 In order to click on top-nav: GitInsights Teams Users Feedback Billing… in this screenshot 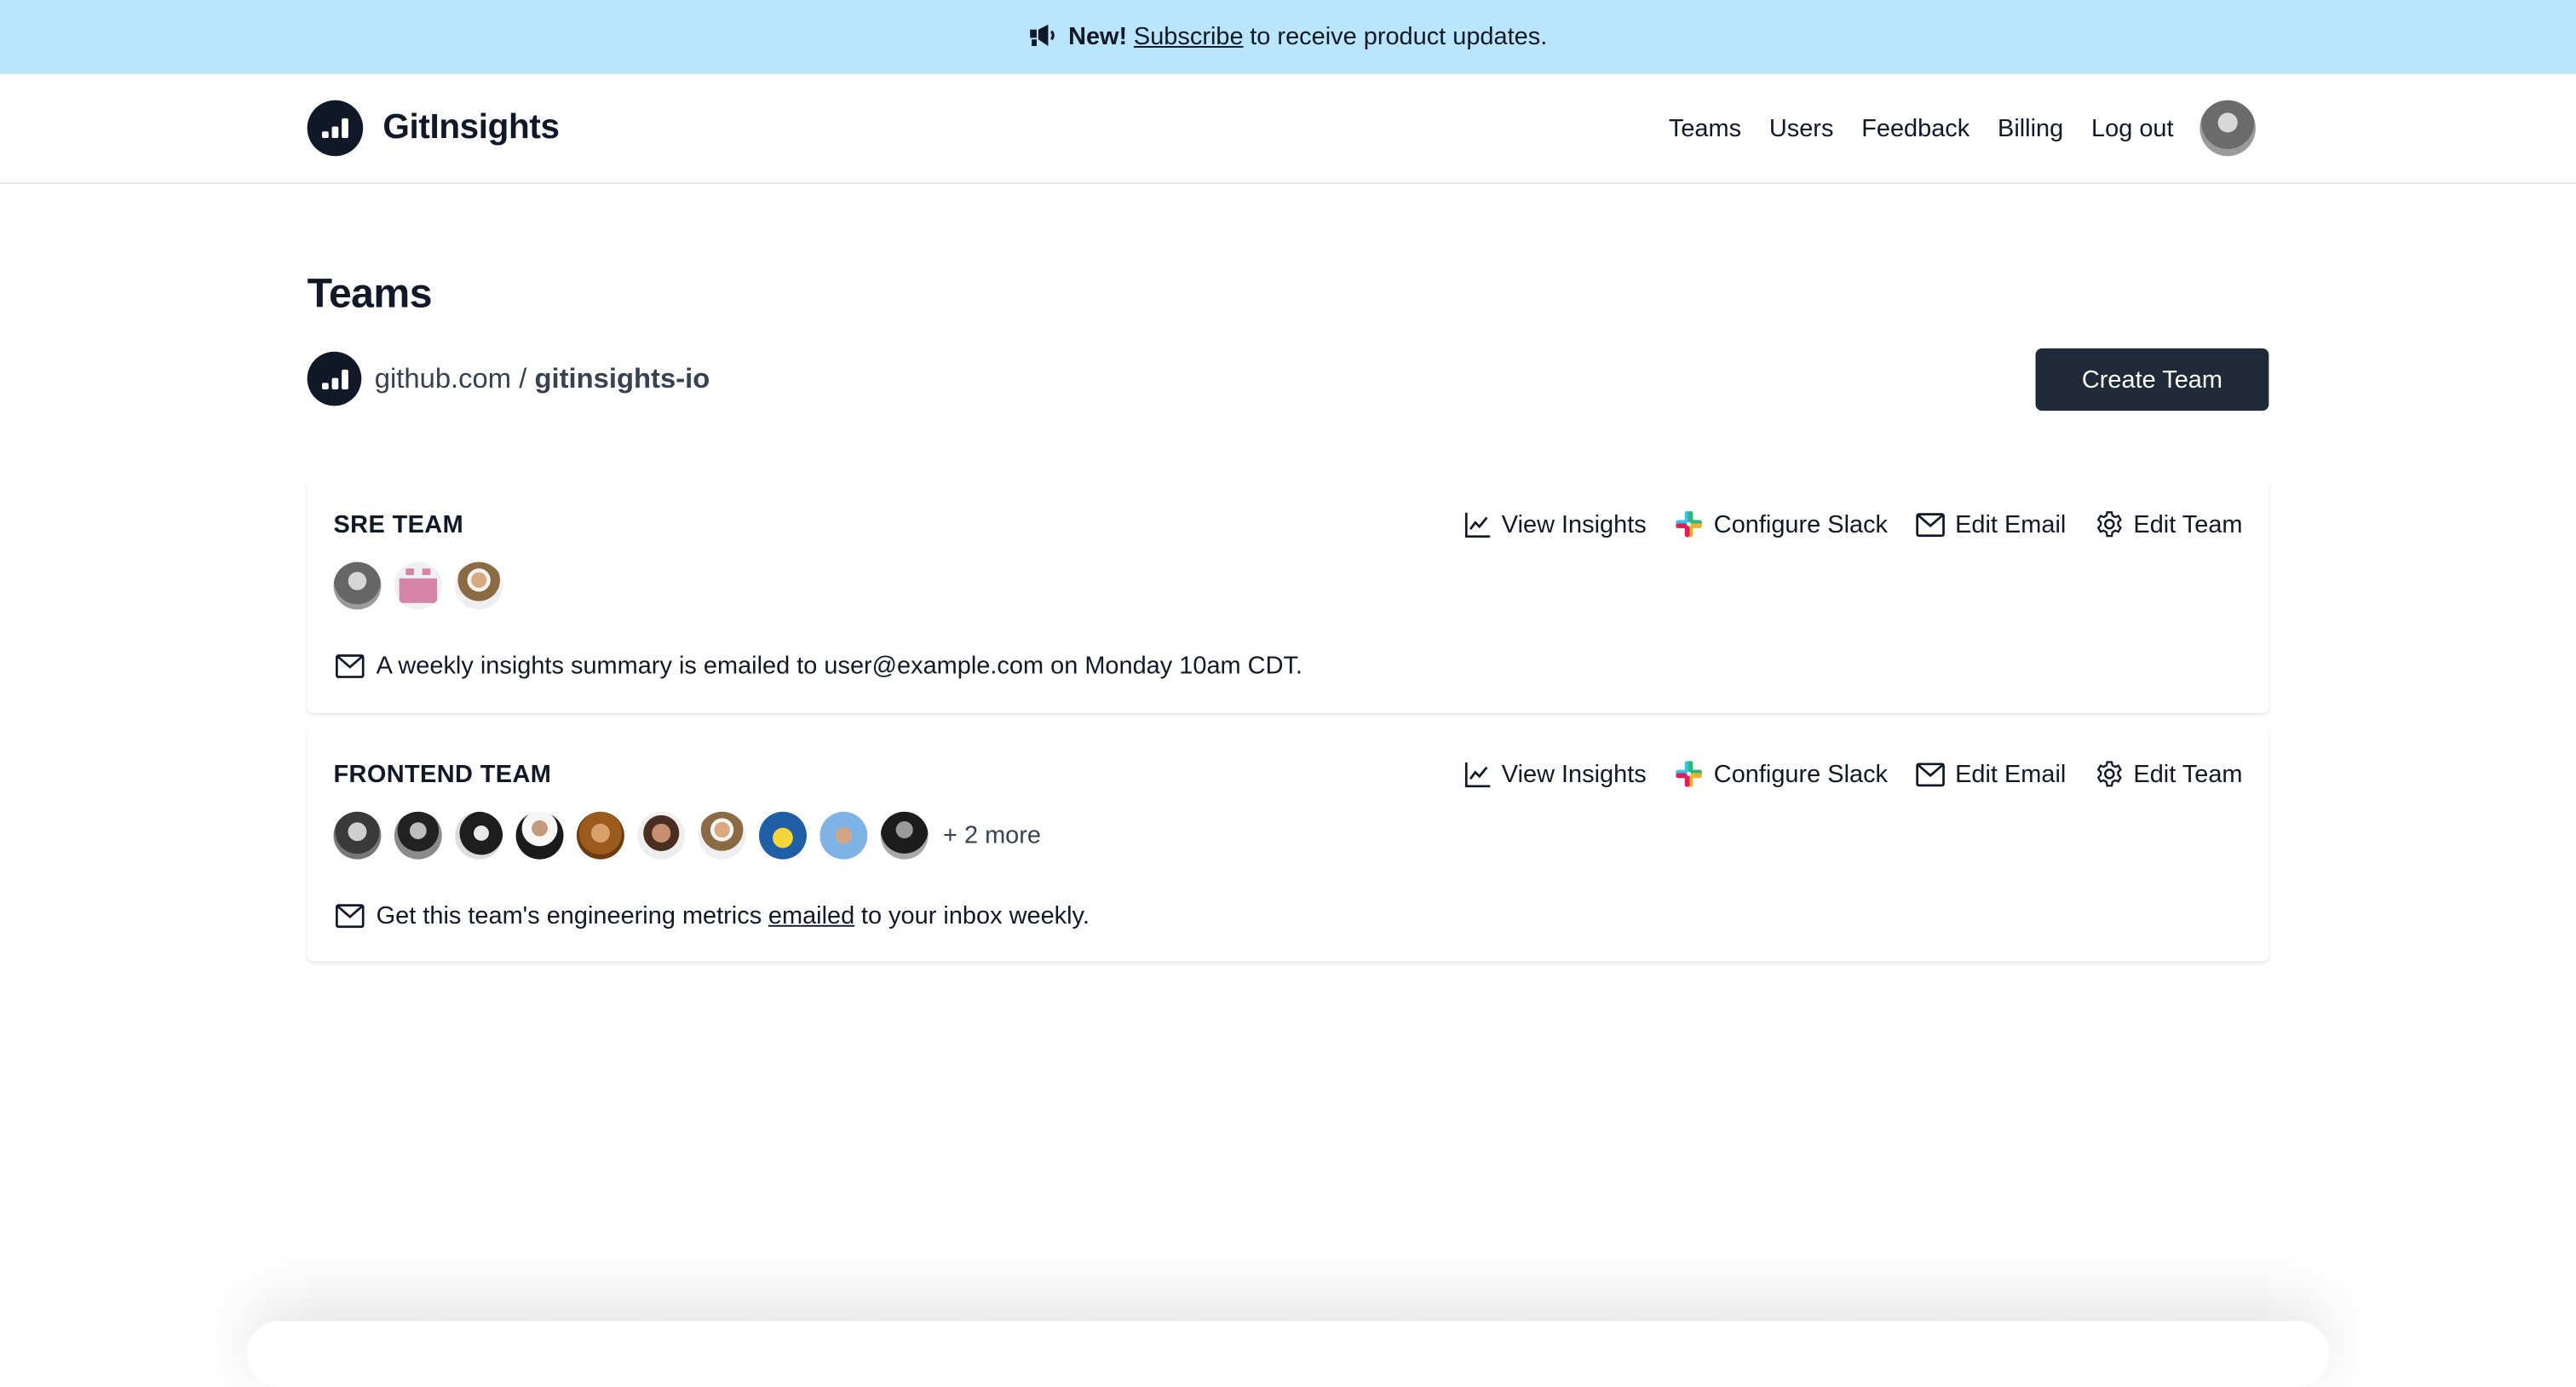, I will do `click(1288, 129)`.